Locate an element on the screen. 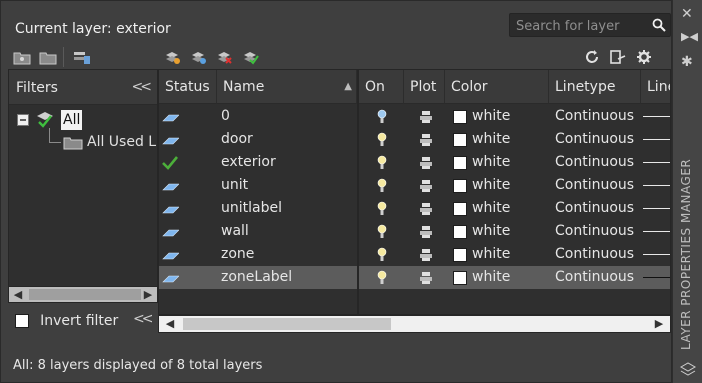 The height and width of the screenshot is (383, 702). new-property-filter-icon is located at coordinates (22, 57).